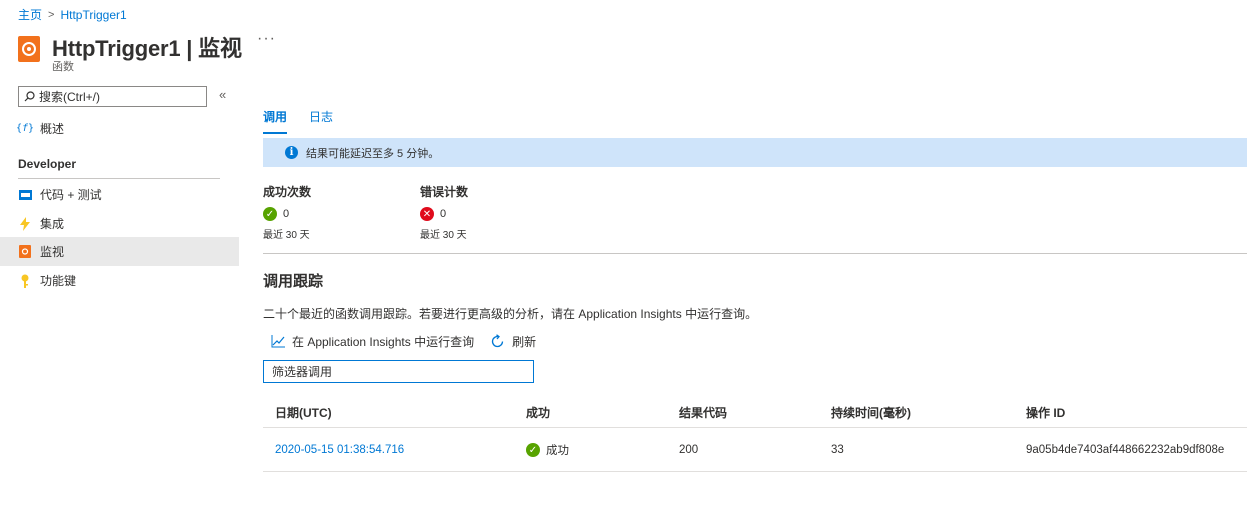  I want to click on function-overview-icon: {f}, so click(25, 128).